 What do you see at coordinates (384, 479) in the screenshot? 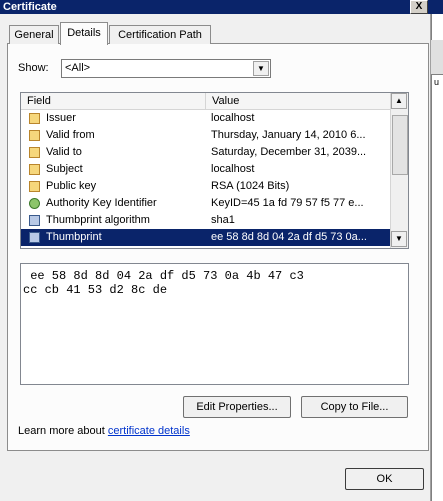
I see `ok-button: OK` at bounding box center [384, 479].